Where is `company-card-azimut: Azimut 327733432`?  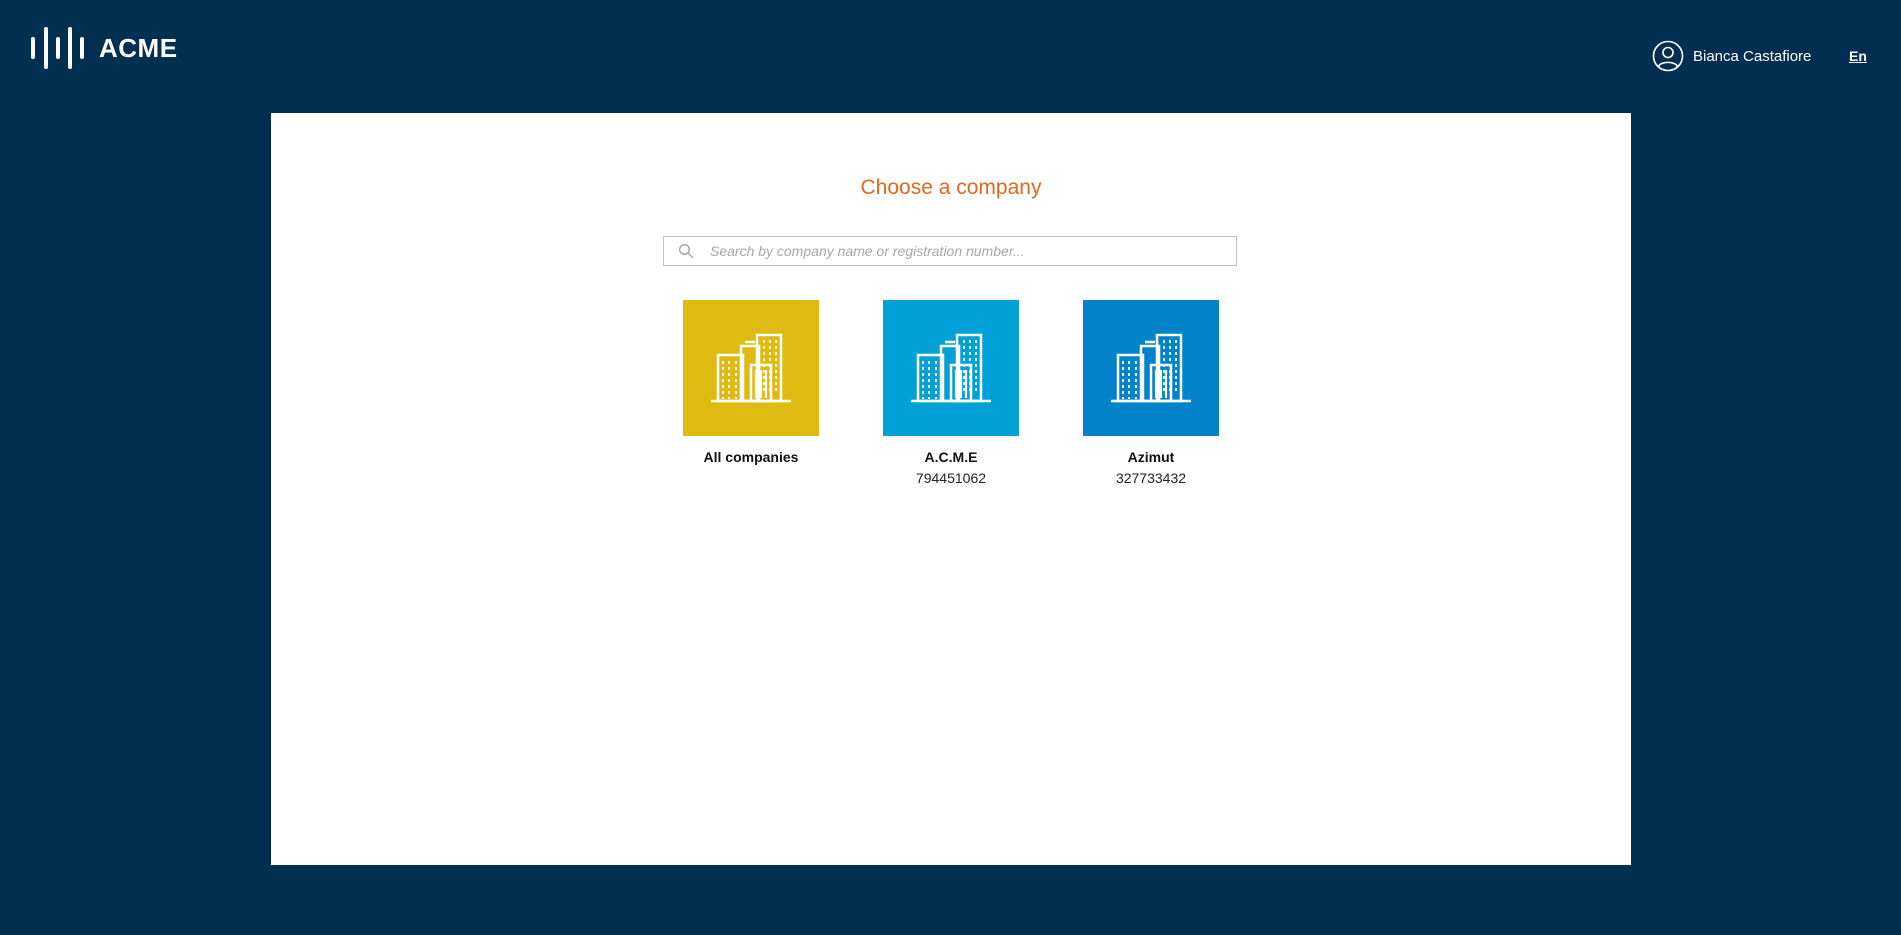
company-card-azimut: Azimut 327733432 is located at coordinates (1151, 393).